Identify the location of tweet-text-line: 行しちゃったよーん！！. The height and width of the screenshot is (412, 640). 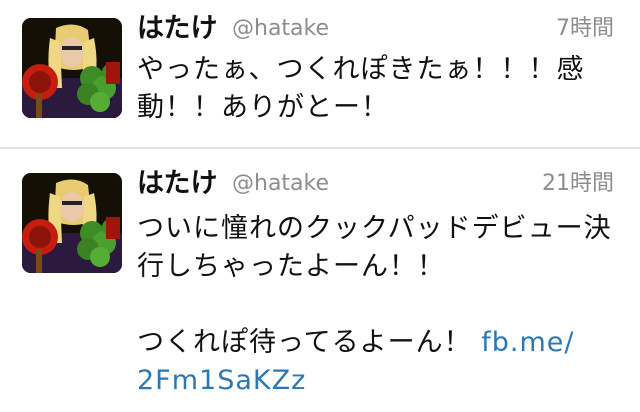
(291, 266).